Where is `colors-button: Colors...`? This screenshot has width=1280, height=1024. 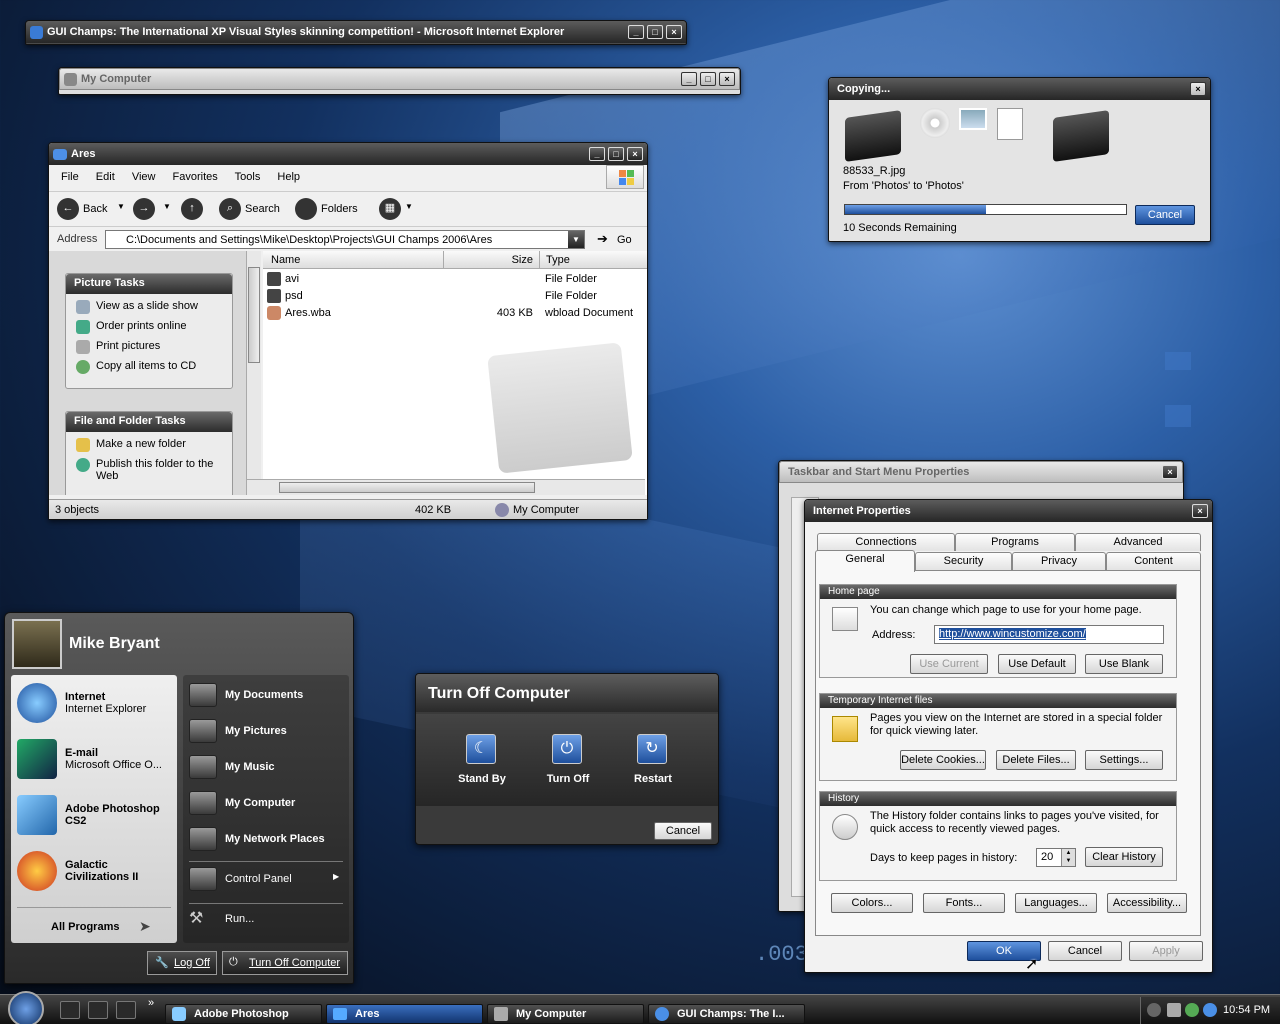 colors-button: Colors... is located at coordinates (872, 903).